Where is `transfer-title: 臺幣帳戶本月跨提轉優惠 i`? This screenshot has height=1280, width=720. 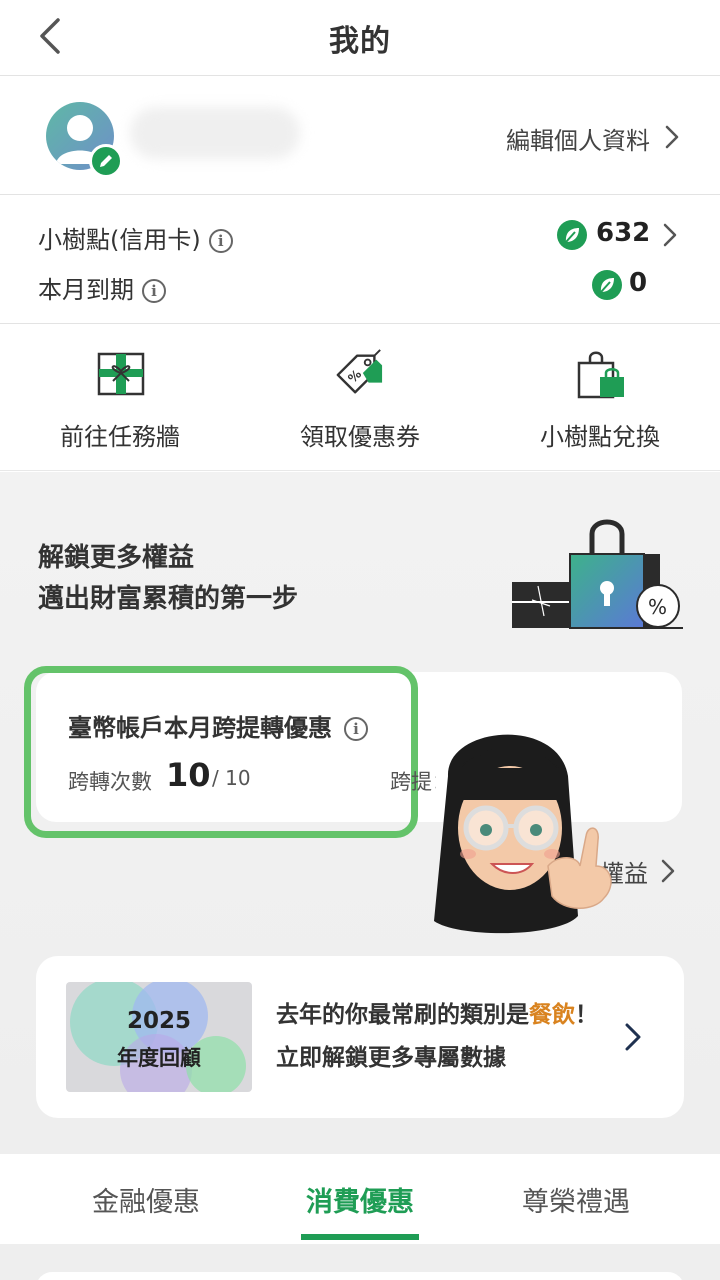 transfer-title: 臺幣帳戶本月跨提轉優惠 i is located at coordinates (218, 725).